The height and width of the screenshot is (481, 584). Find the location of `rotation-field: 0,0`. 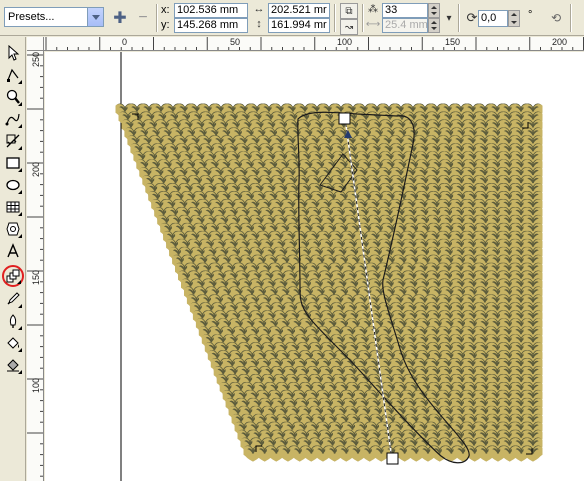

rotation-field: 0,0 is located at coordinates (493, 18).